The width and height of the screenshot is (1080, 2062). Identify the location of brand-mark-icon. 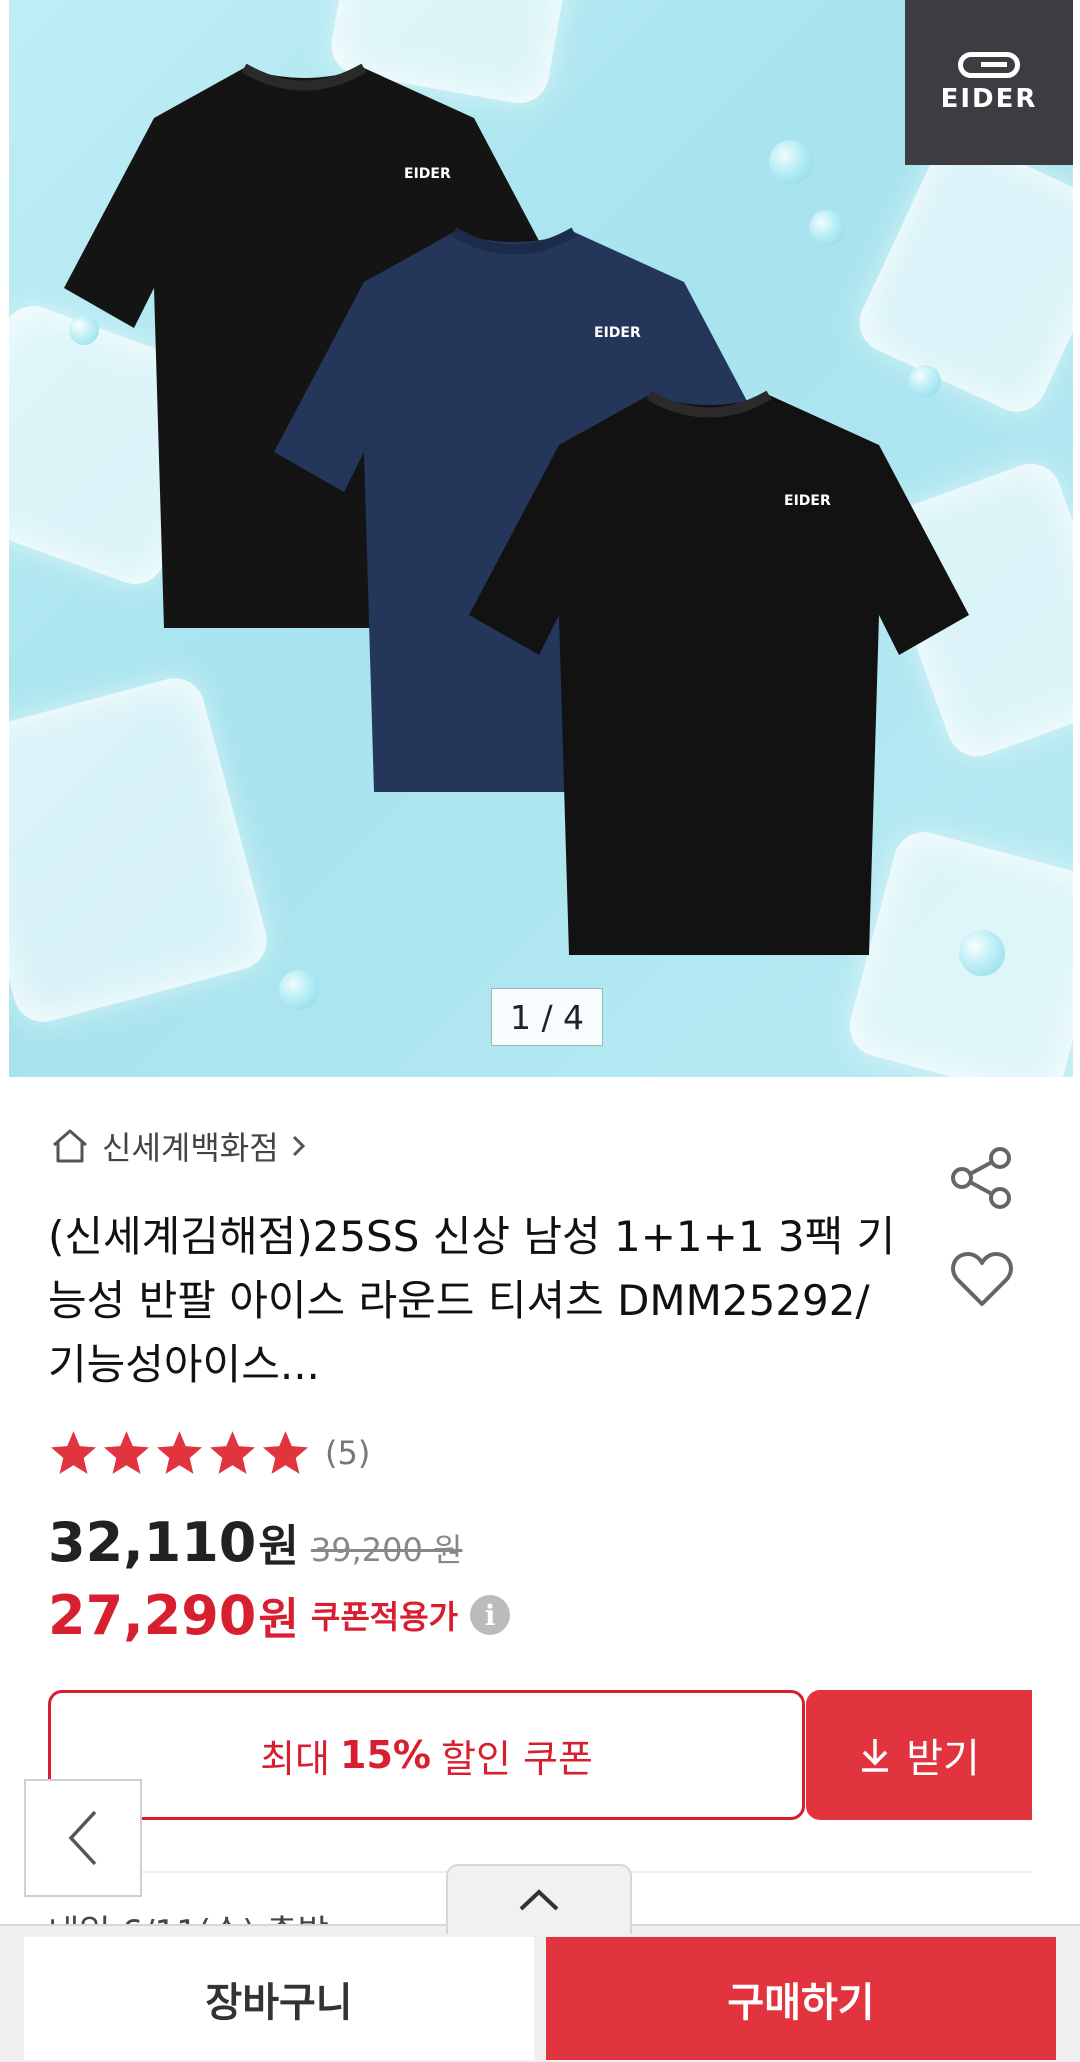
(989, 64).